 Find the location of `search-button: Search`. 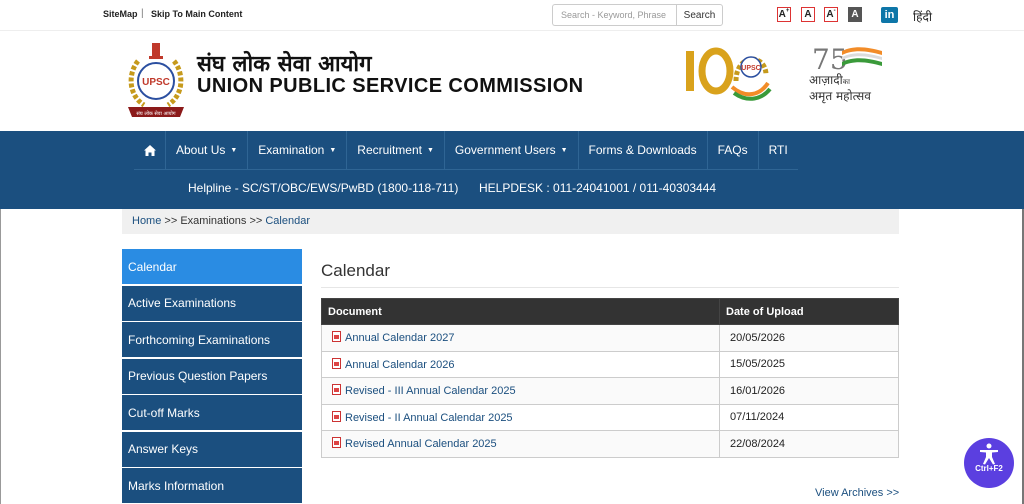

search-button: Search is located at coordinates (699, 15).